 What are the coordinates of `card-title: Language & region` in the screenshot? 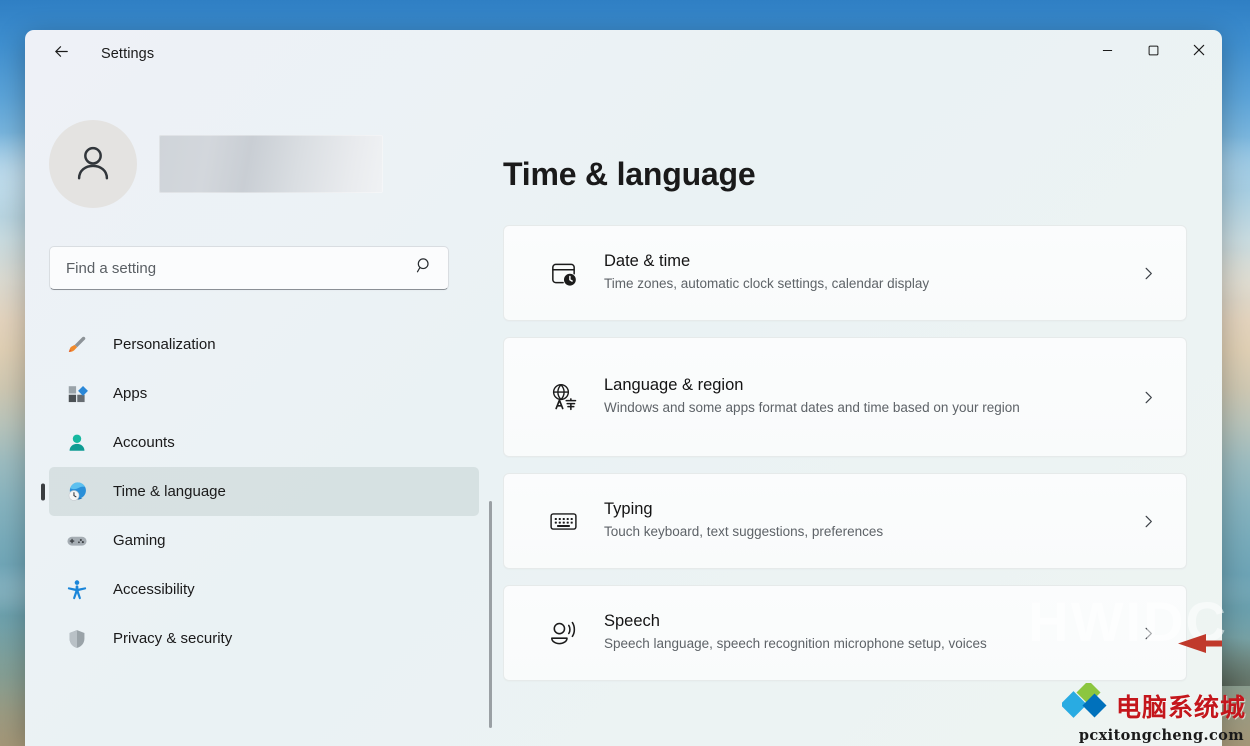 It's located at (674, 385).